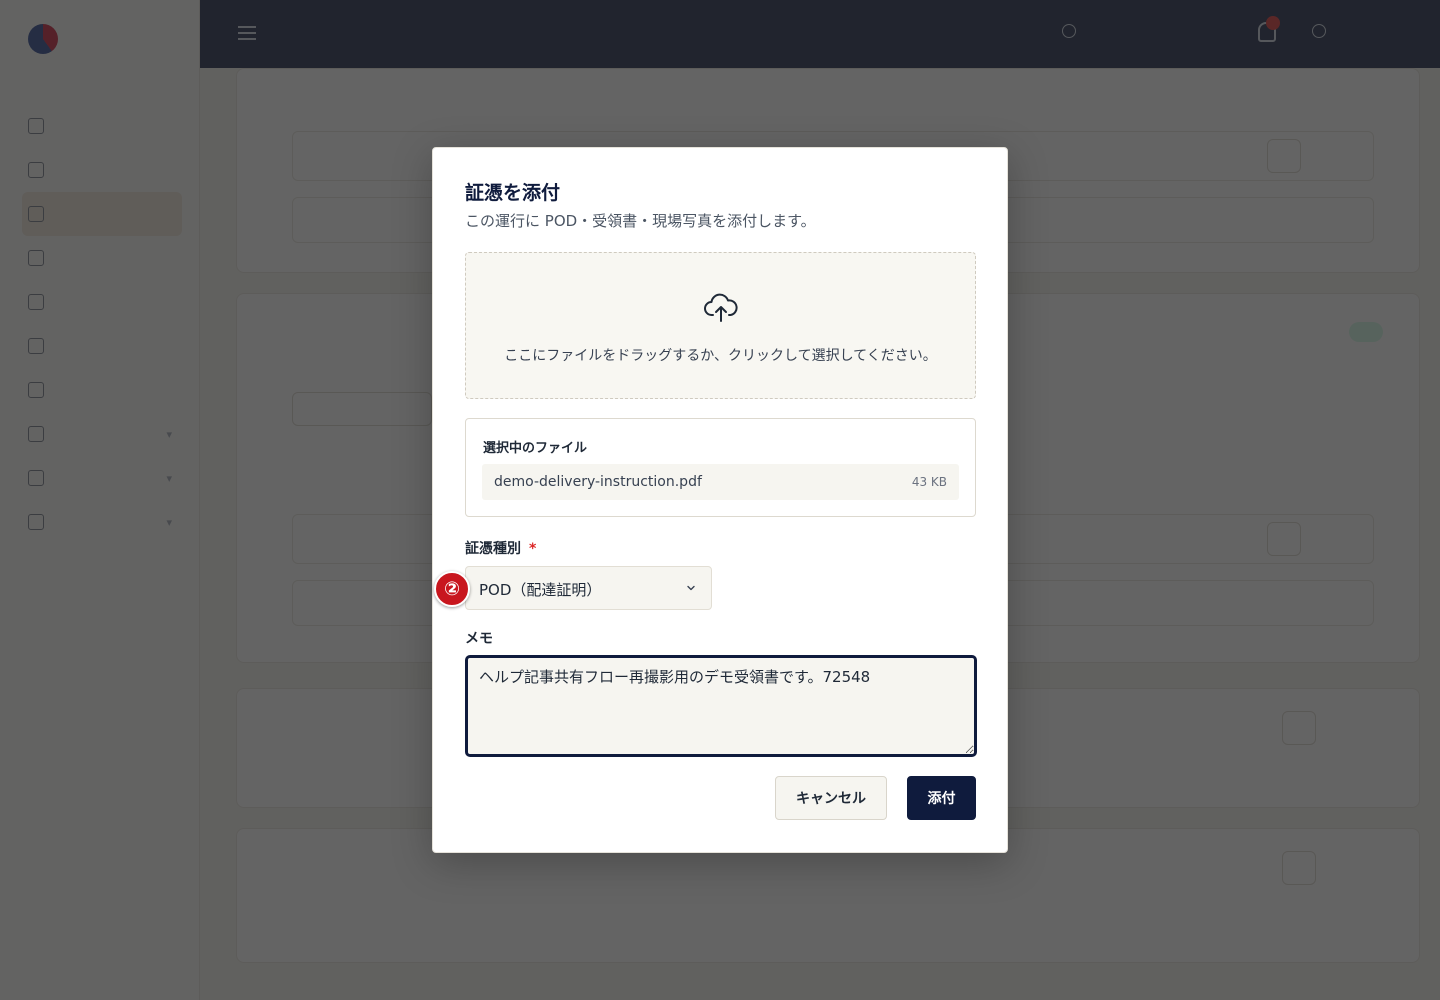  Describe the element at coordinates (691, 588) in the screenshot. I see `chevron-down-icon` at that location.